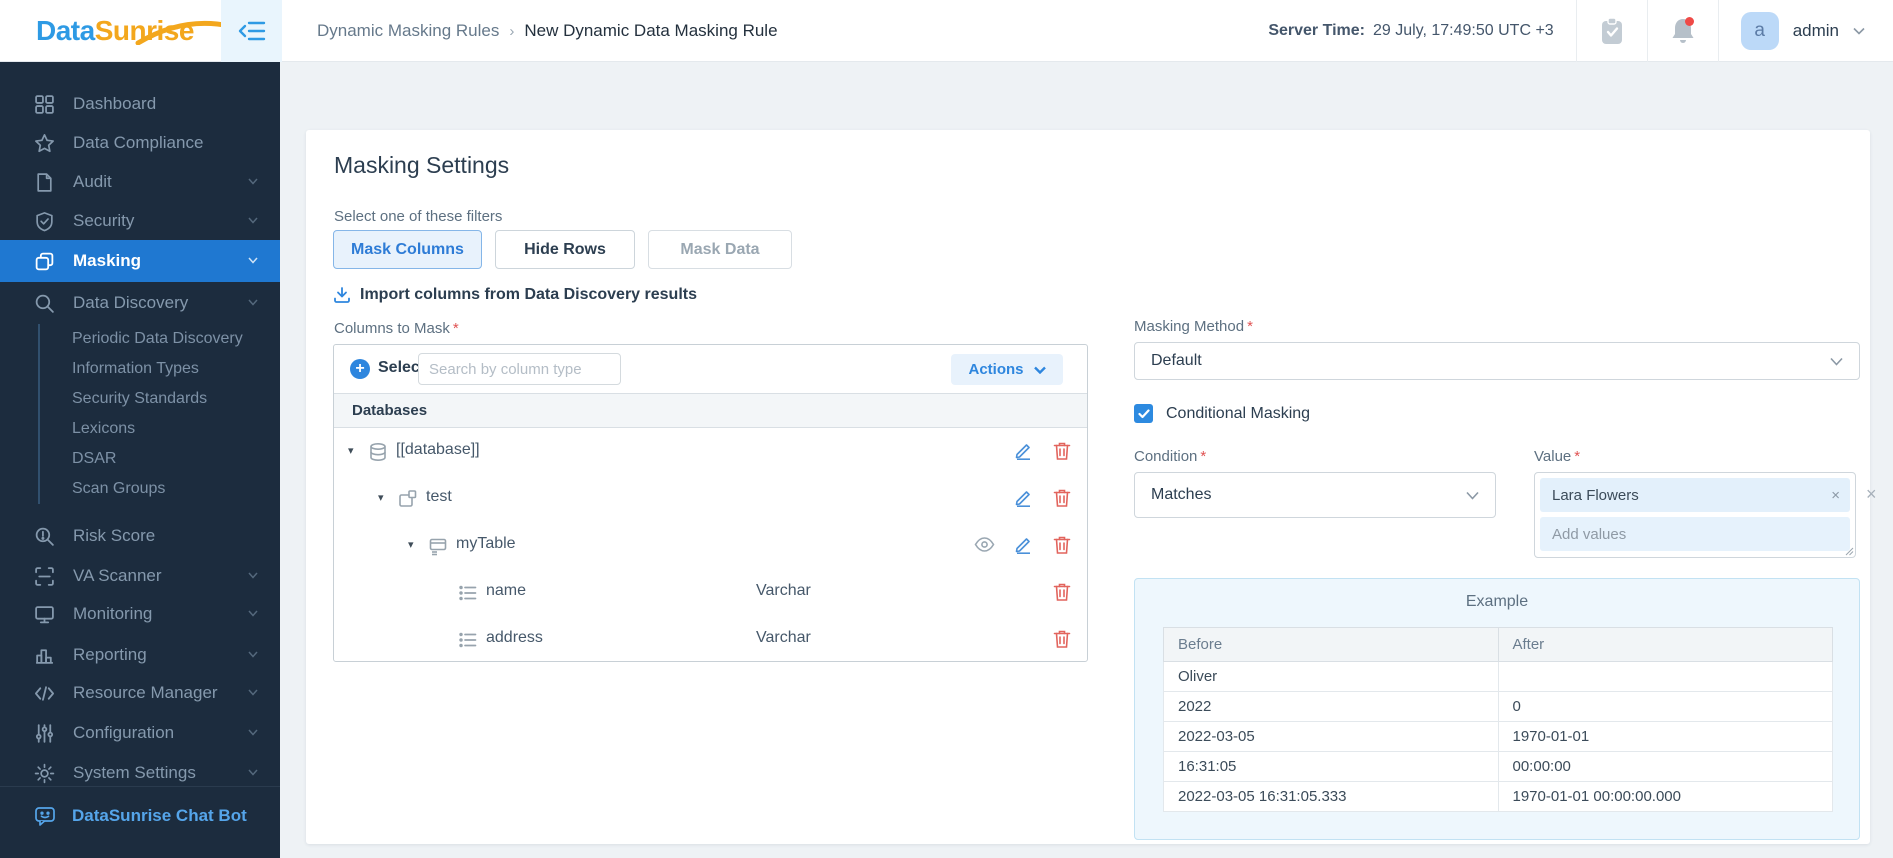  What do you see at coordinates (170, 339) in the screenshot?
I see `sidebar-subitem-periodic-data-discovery: Periodic Data Discovery` at bounding box center [170, 339].